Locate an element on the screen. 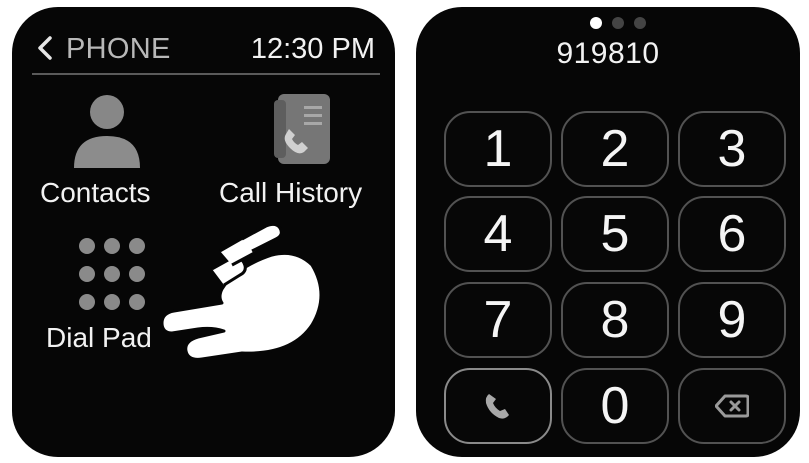  key-5: 5 is located at coordinates (615, 234).